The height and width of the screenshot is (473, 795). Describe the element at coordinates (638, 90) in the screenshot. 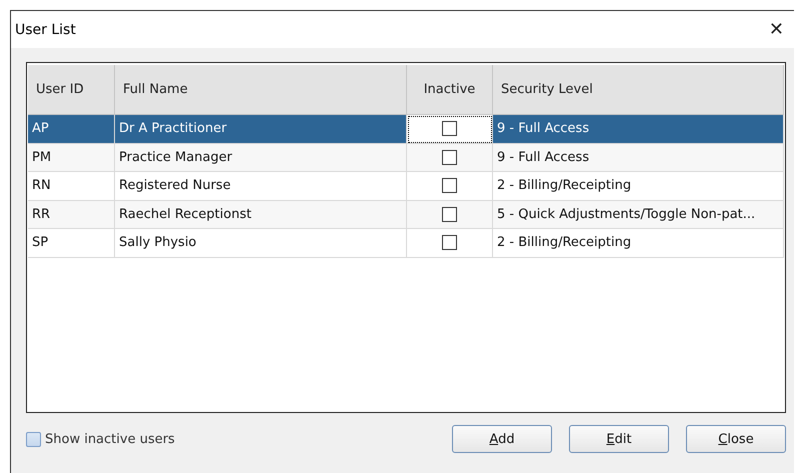

I see `column-header: Security Level` at that location.